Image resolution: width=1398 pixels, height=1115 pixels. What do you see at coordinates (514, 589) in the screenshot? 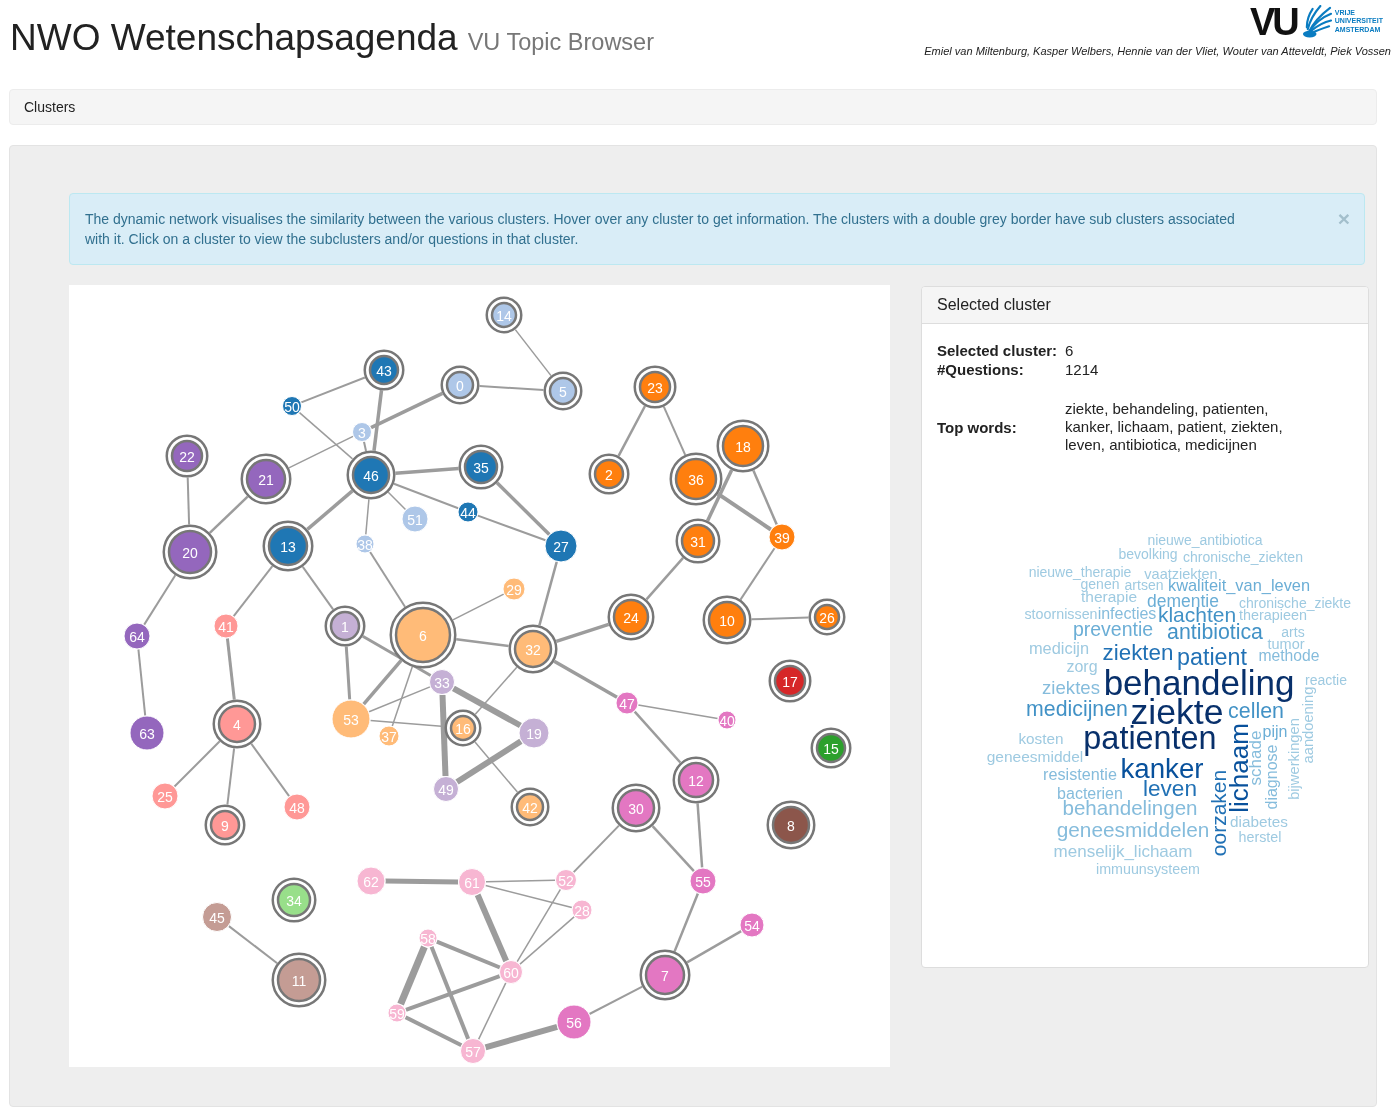
I see `cluster-node: 29` at bounding box center [514, 589].